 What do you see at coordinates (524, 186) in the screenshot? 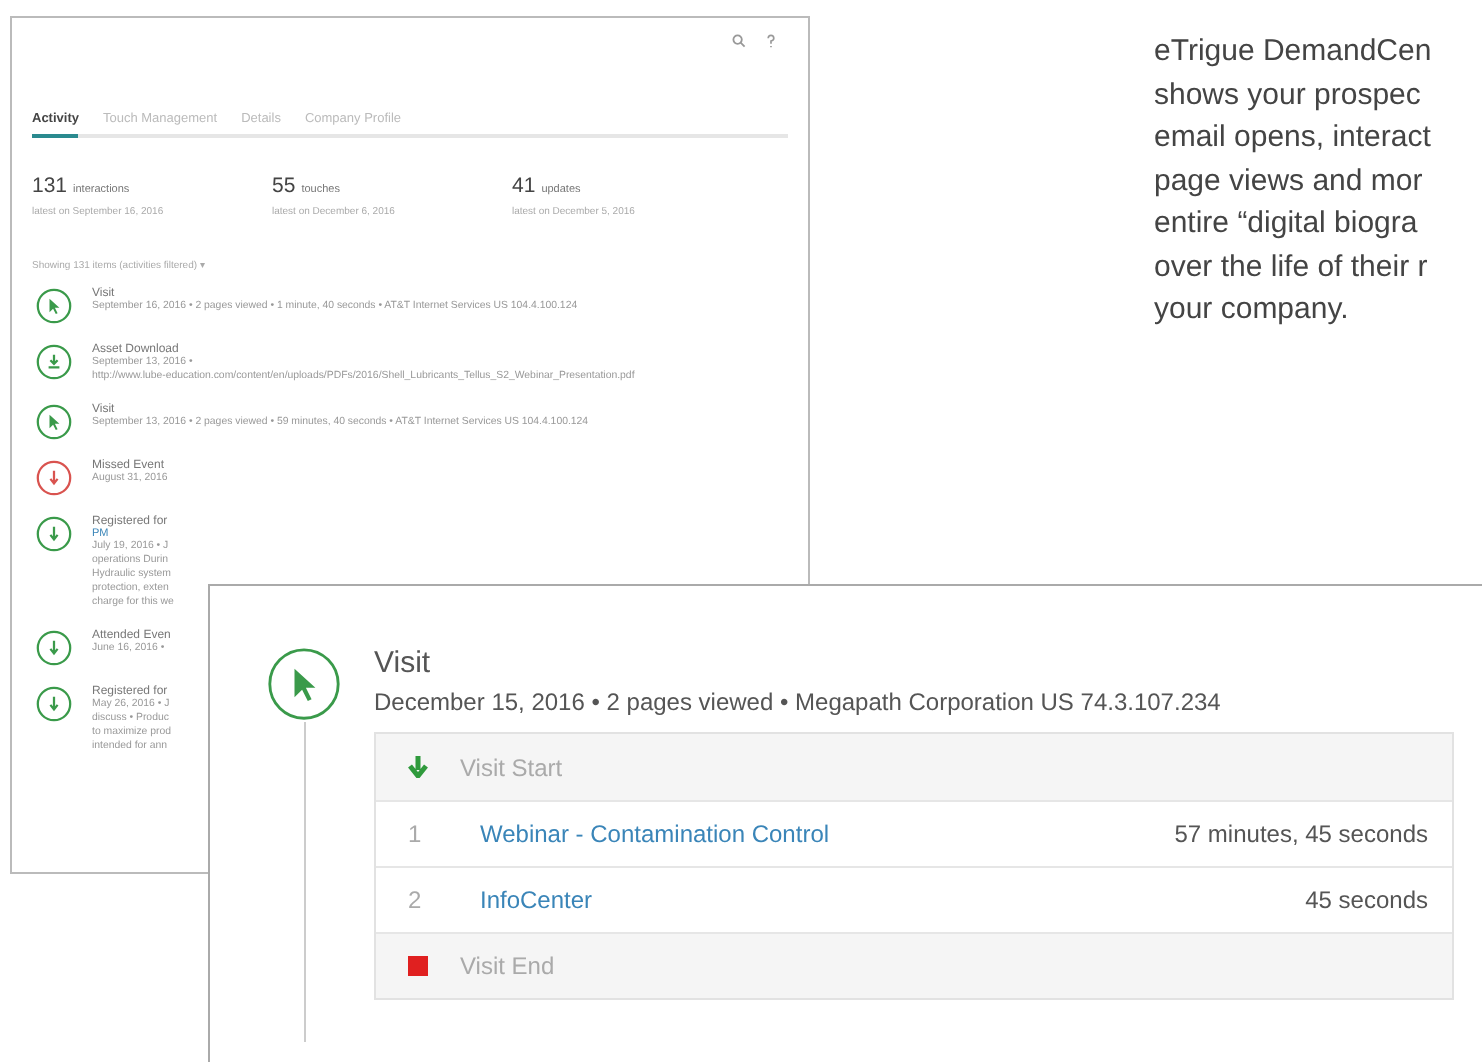
I see `stat-value: 41` at bounding box center [524, 186].